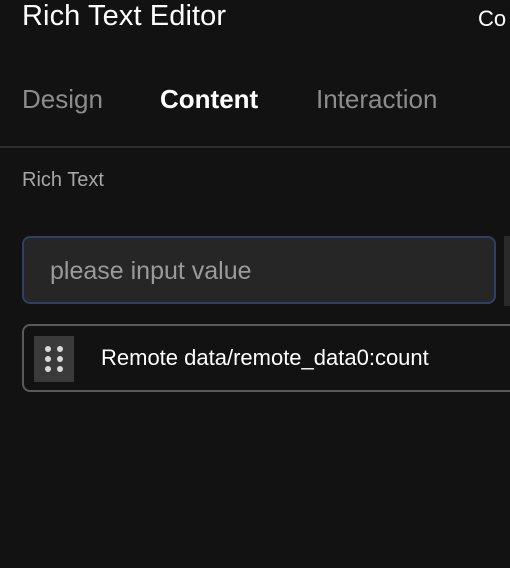  I want to click on tab-interaction: Interaction, so click(376, 99).